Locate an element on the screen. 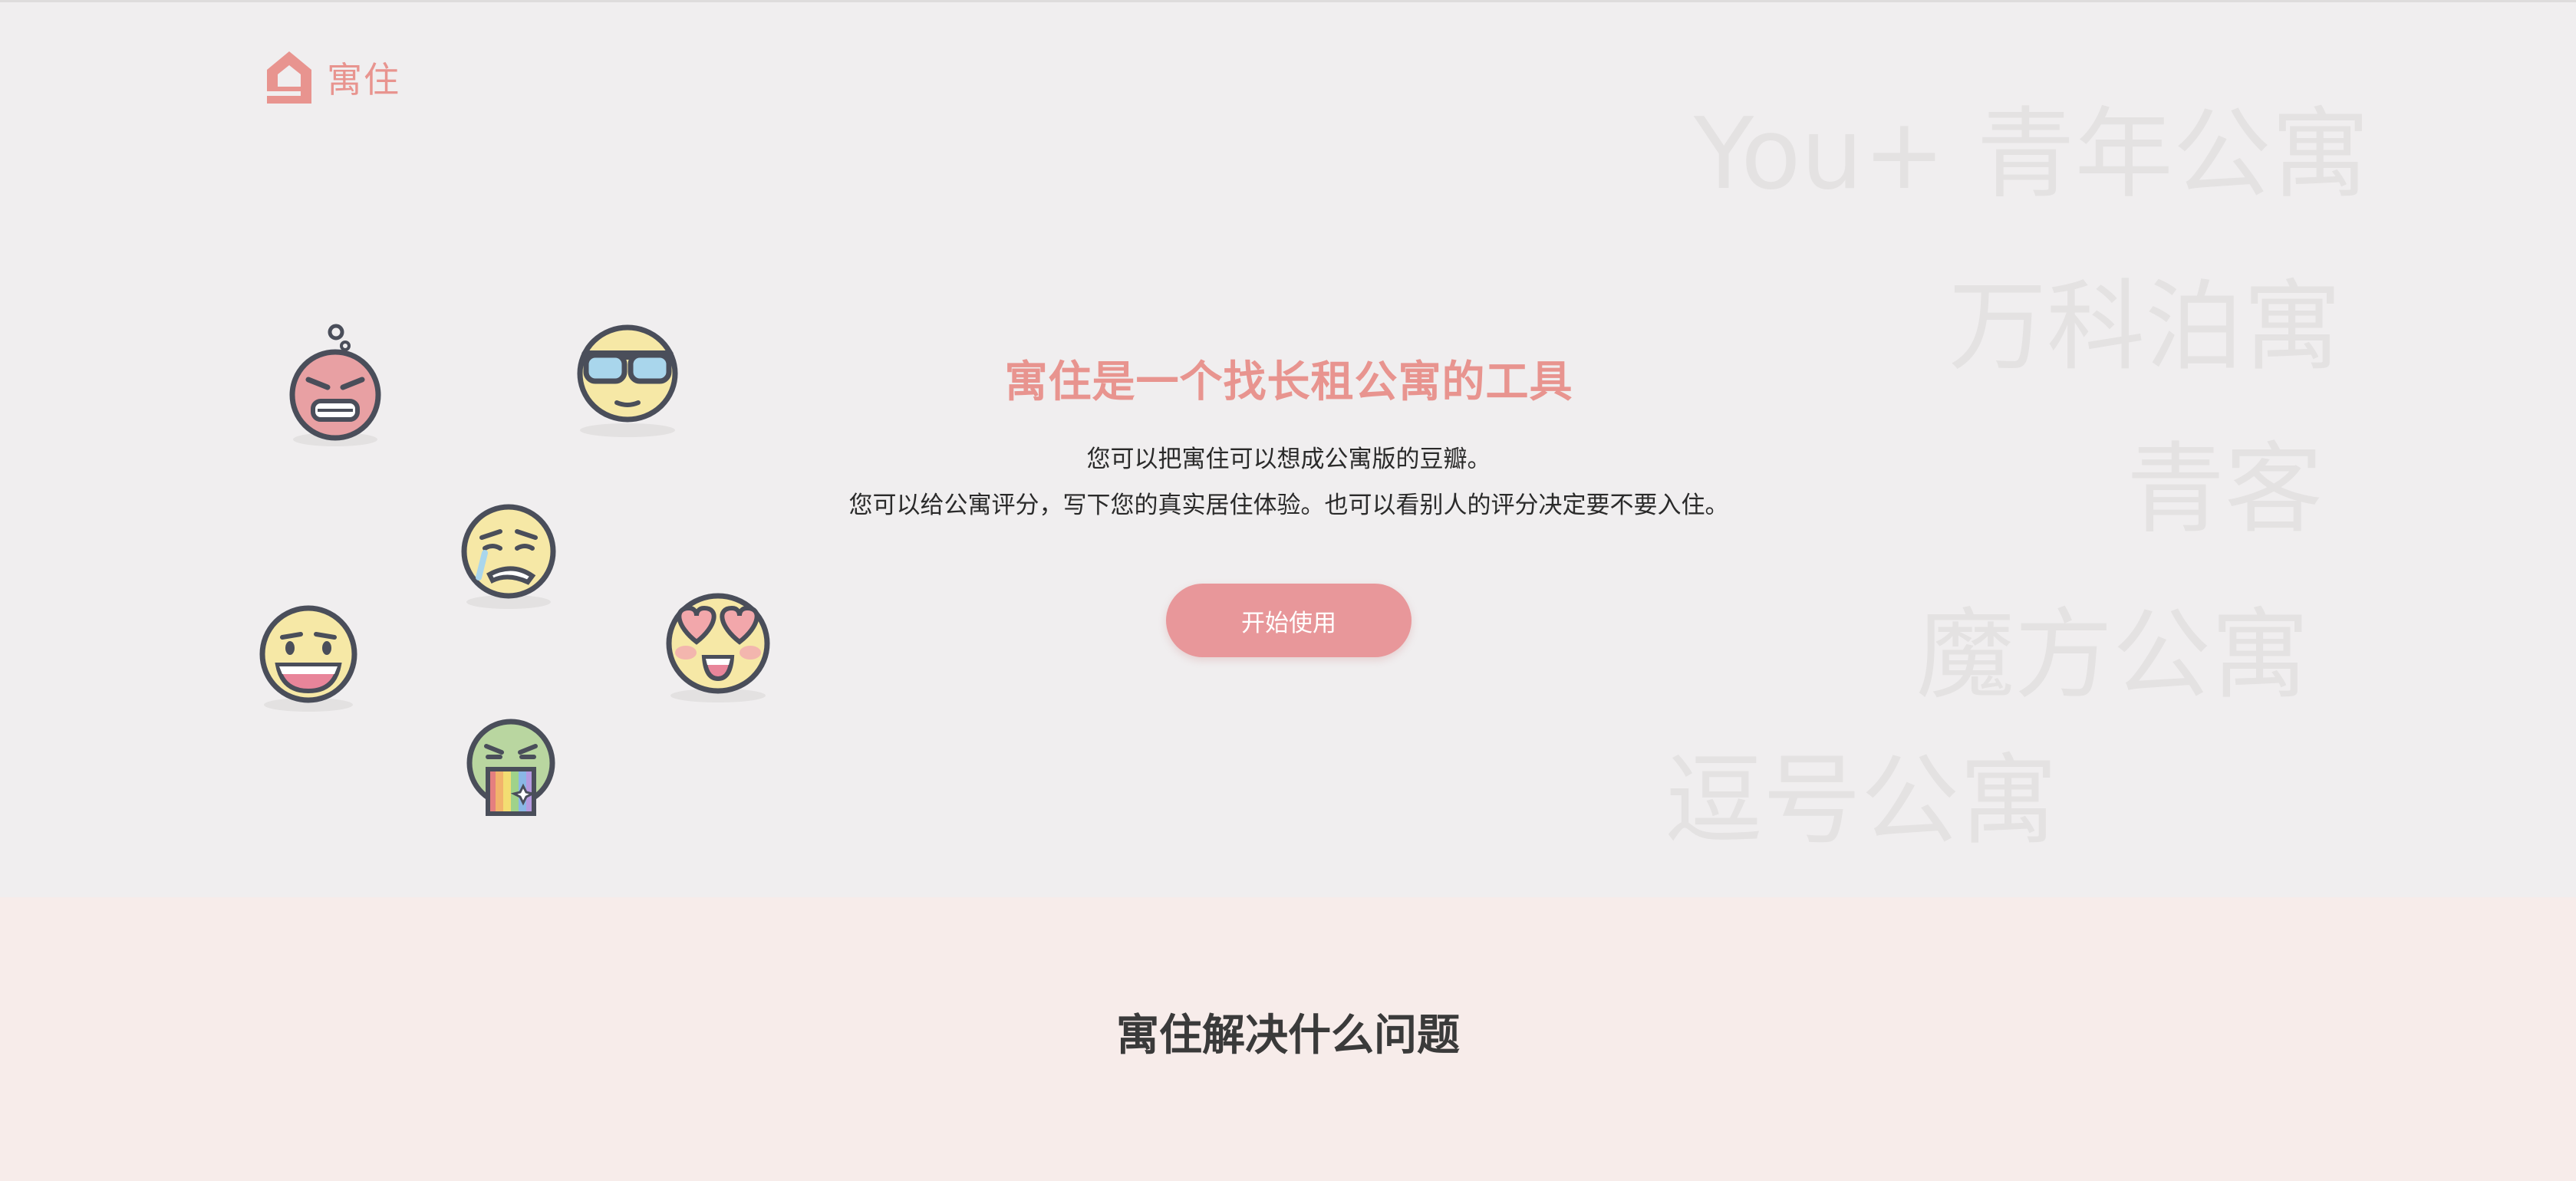  house-logo-icon is located at coordinates (289, 77).